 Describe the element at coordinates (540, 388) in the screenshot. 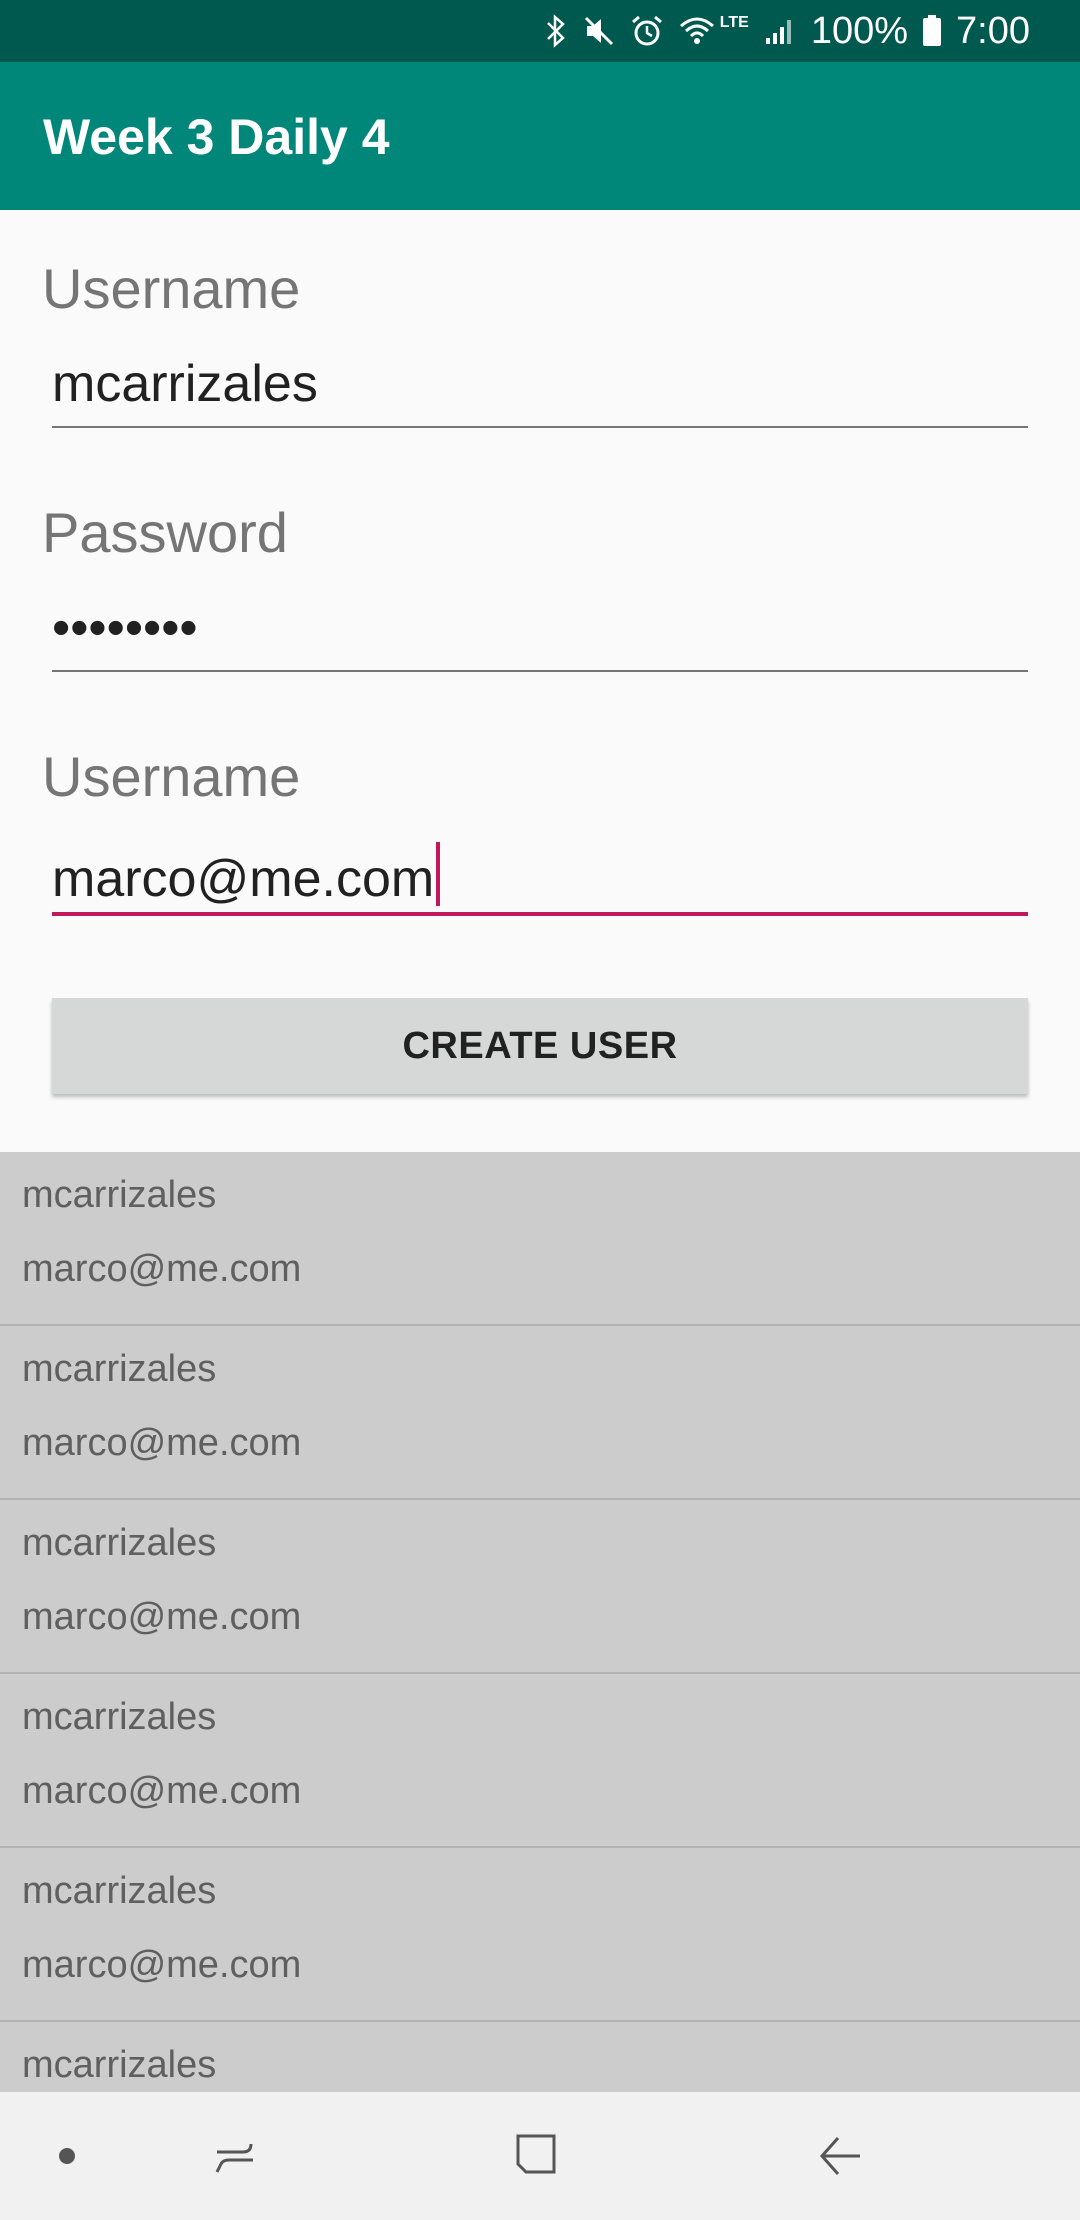

I see `username-field: mcarrizales` at that location.